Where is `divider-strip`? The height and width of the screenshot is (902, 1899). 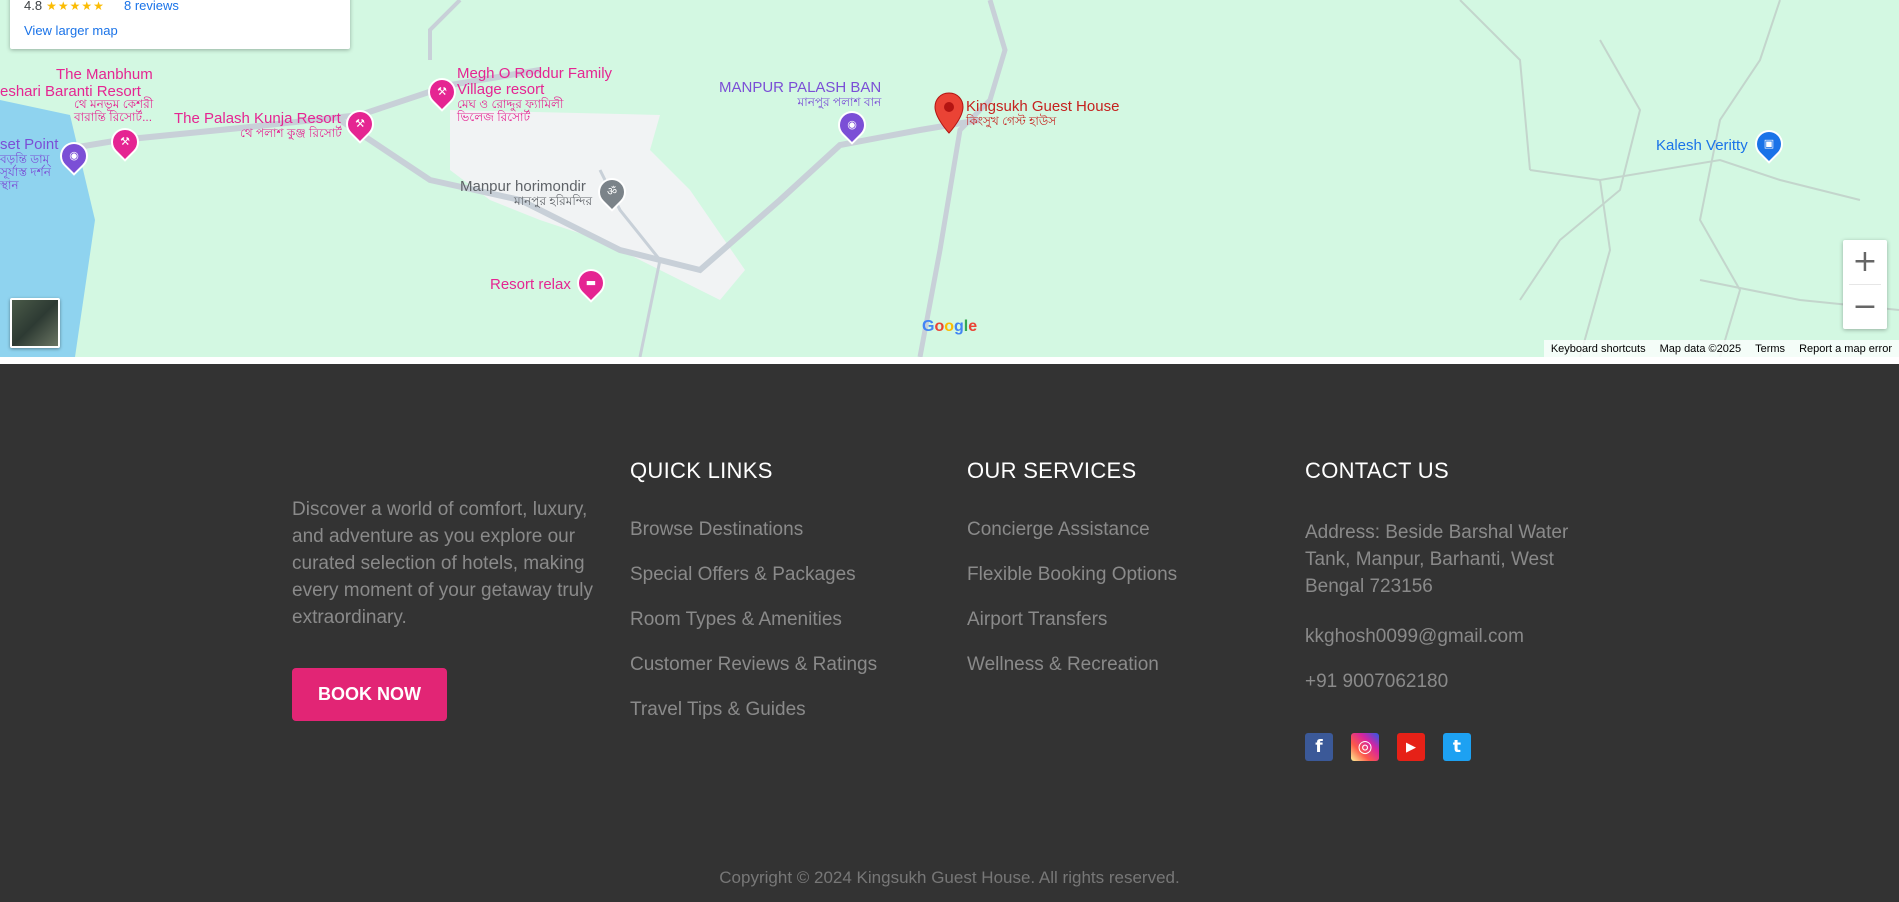 divider-strip is located at coordinates (949, 360).